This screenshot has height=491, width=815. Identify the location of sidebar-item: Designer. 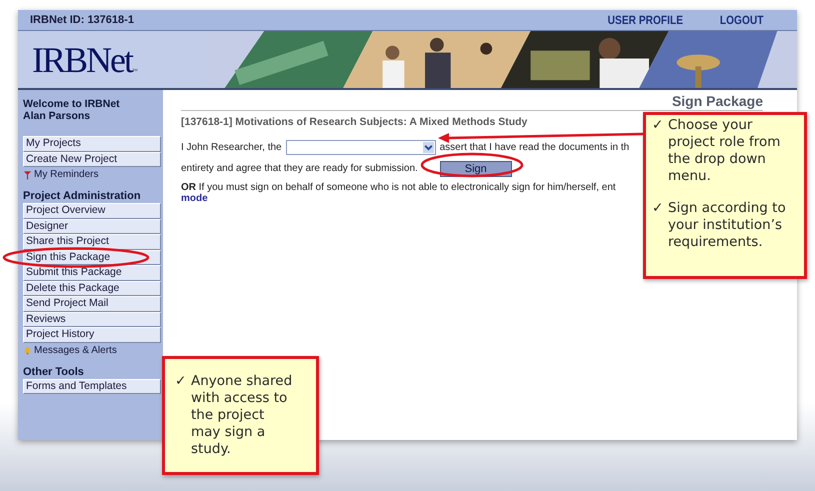
(92, 226).